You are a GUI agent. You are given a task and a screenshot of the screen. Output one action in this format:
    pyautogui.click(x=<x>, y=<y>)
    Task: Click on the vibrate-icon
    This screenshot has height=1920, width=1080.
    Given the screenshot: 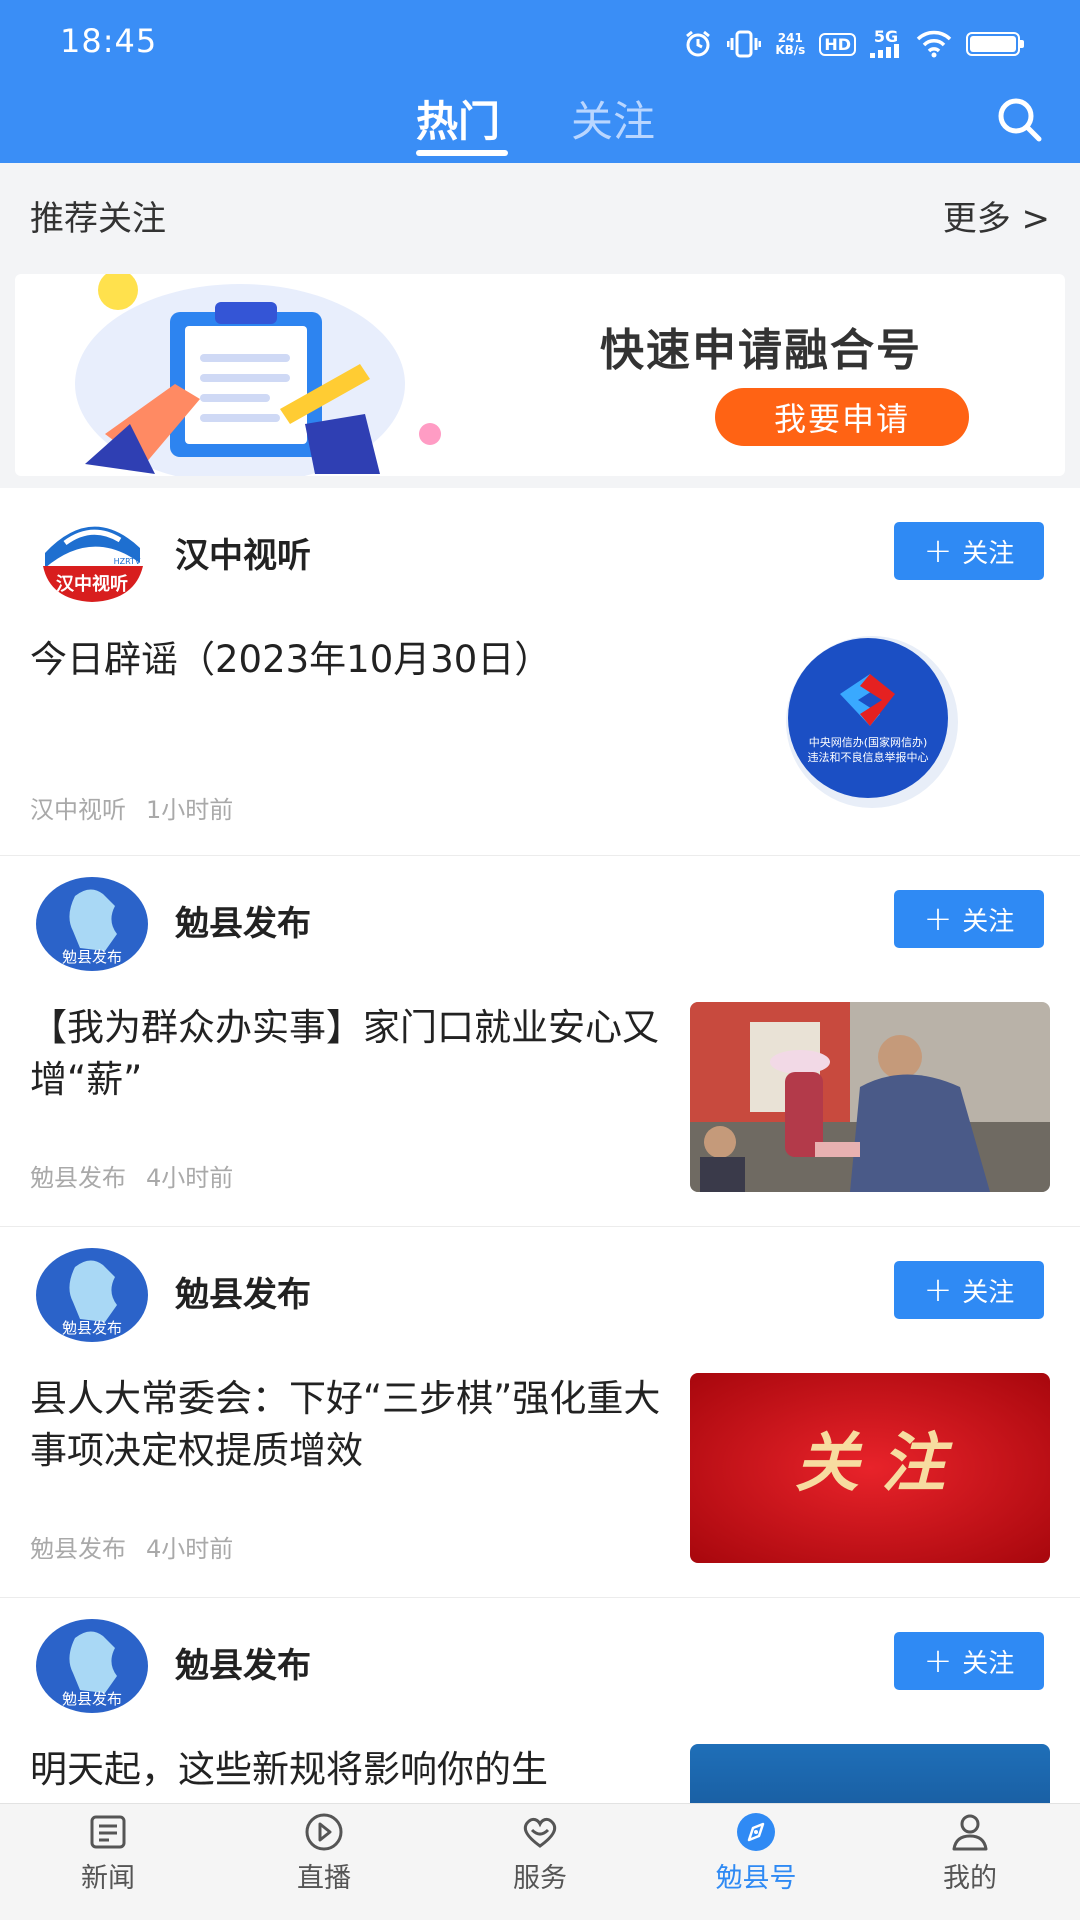 What is the action you would take?
    pyautogui.click(x=744, y=44)
    